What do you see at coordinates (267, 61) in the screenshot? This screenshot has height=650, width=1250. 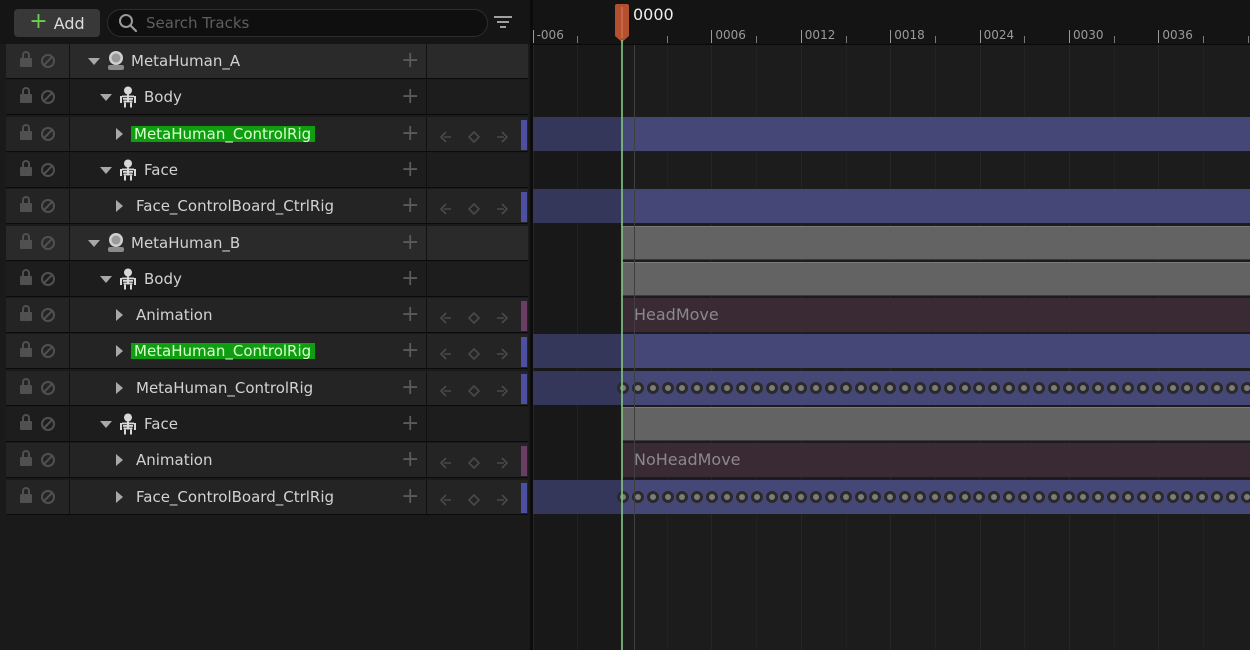 I see `track-row: MetaHuman_A +` at bounding box center [267, 61].